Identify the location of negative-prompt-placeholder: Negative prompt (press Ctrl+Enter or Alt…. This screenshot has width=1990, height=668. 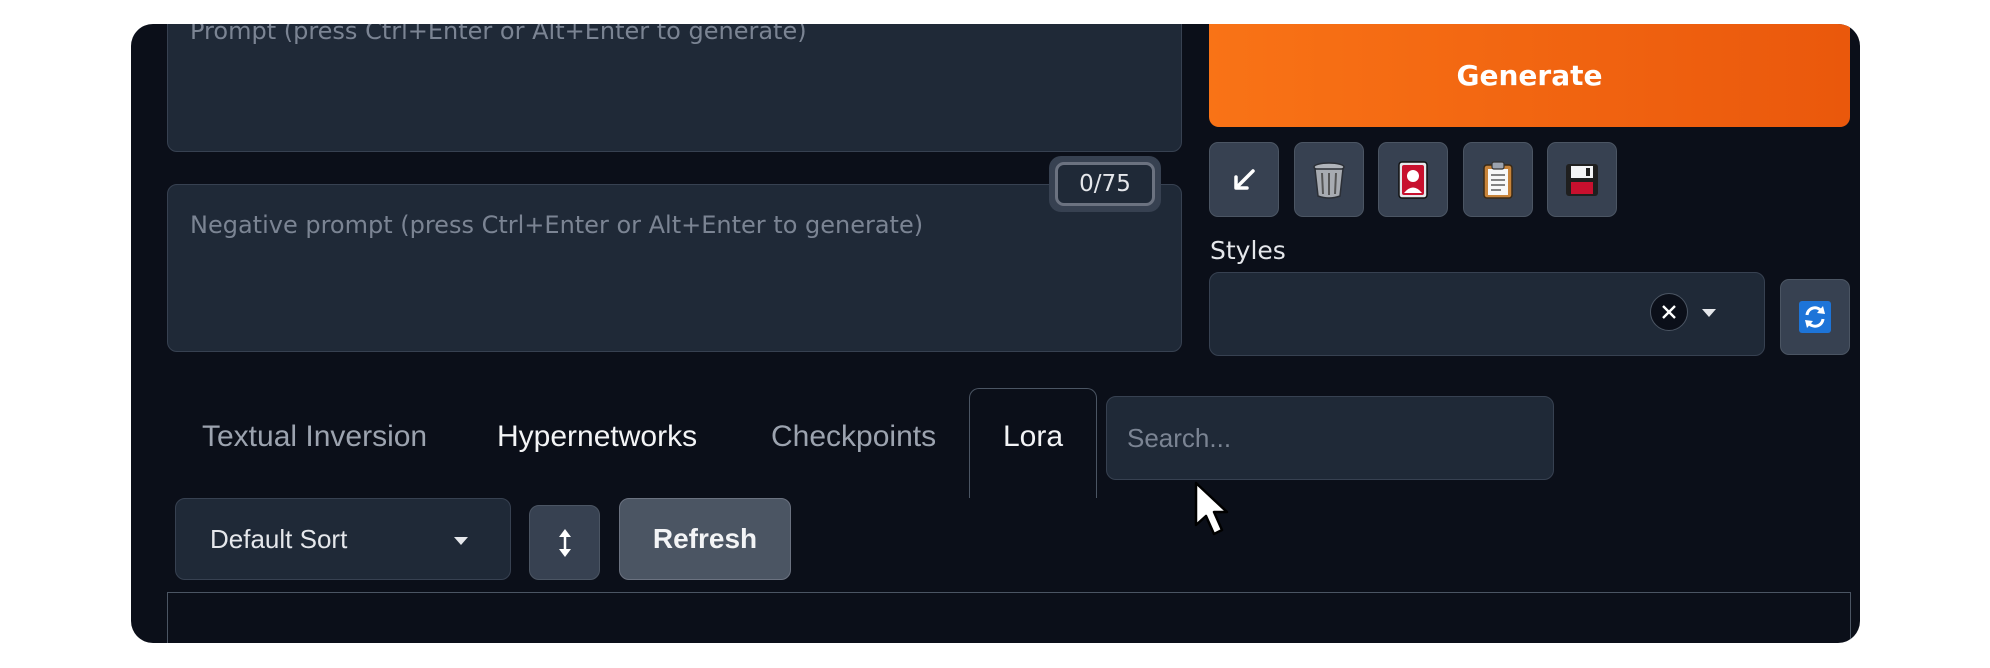
(557, 225).